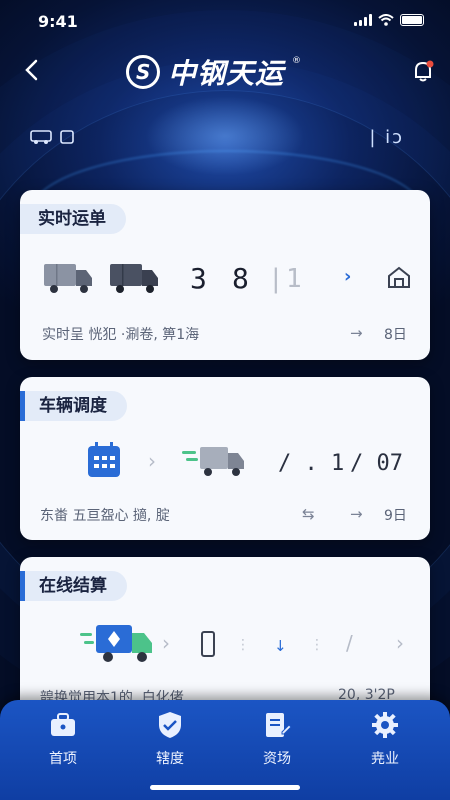 This screenshot has height=800, width=450. I want to click on app-header: 中钢天运 ®, so click(225, 70).